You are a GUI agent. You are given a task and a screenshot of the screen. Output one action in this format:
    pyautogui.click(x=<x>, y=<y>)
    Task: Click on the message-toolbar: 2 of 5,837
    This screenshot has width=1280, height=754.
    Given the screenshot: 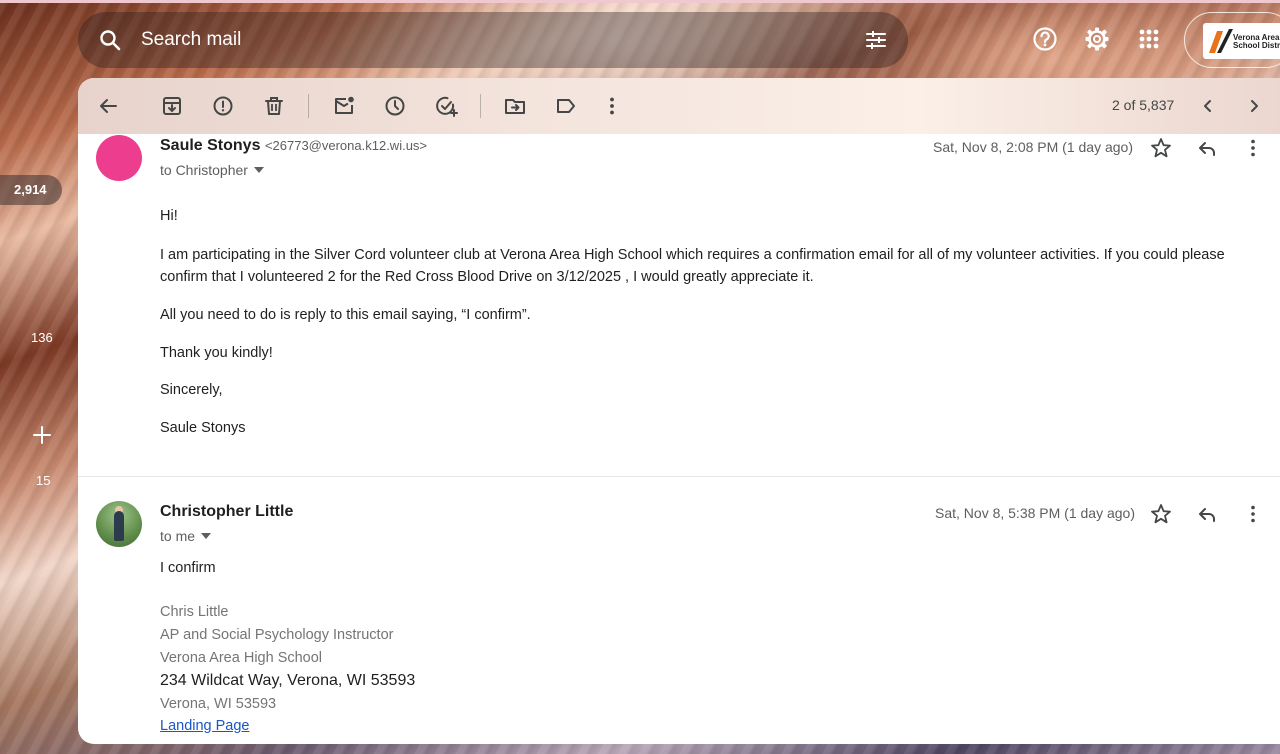 What is the action you would take?
    pyautogui.click(x=679, y=106)
    